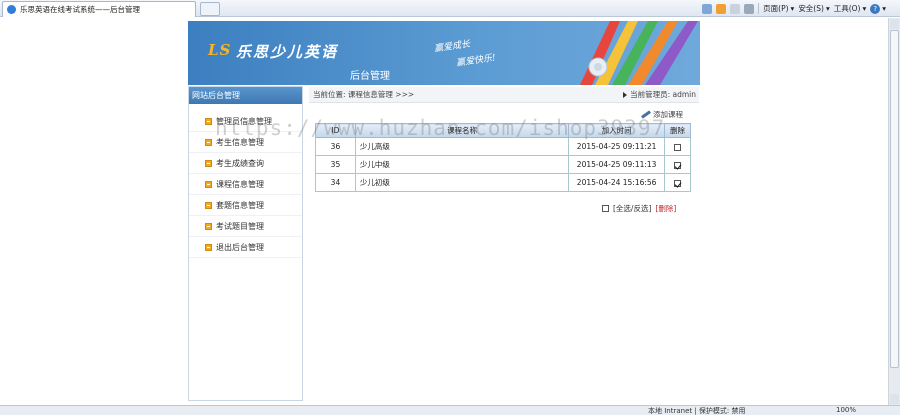  Describe the element at coordinates (778, 8) in the screenshot. I see `page-menu-button: 页面(P) ▾` at that location.